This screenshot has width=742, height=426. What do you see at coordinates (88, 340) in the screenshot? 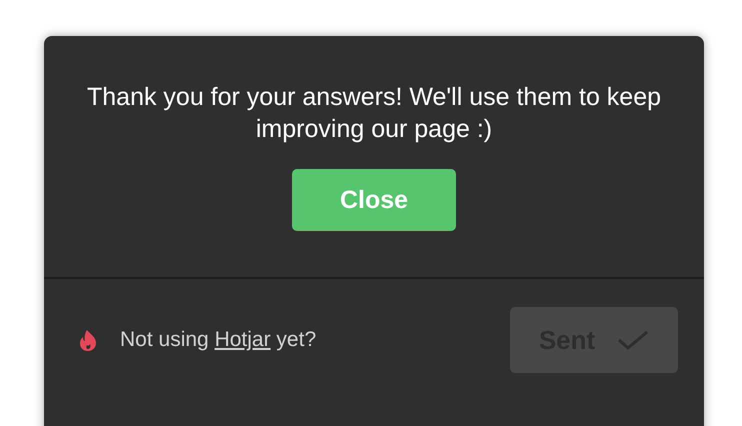
I see `flame-icon` at bounding box center [88, 340].